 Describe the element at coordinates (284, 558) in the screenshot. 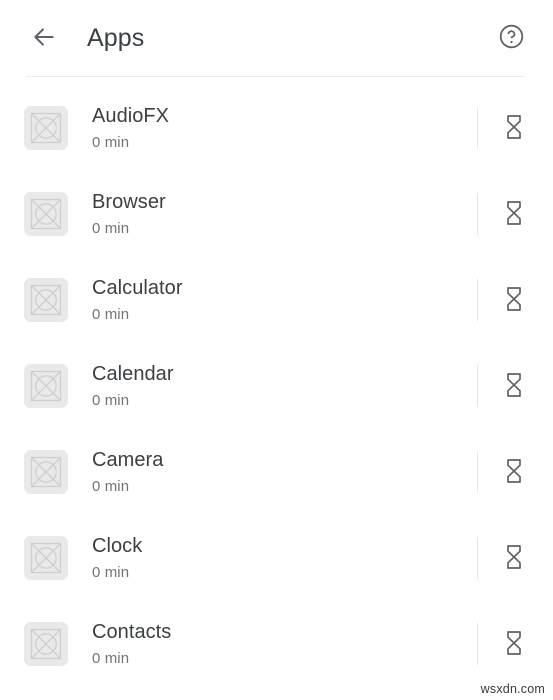

I see `app-text-block: Clock 0 min` at that location.